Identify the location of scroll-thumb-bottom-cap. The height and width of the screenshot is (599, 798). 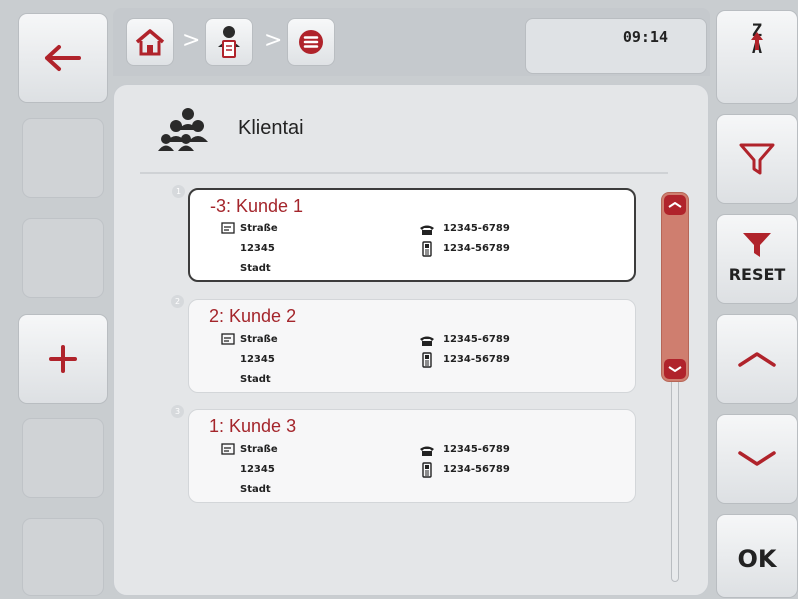
(675, 369).